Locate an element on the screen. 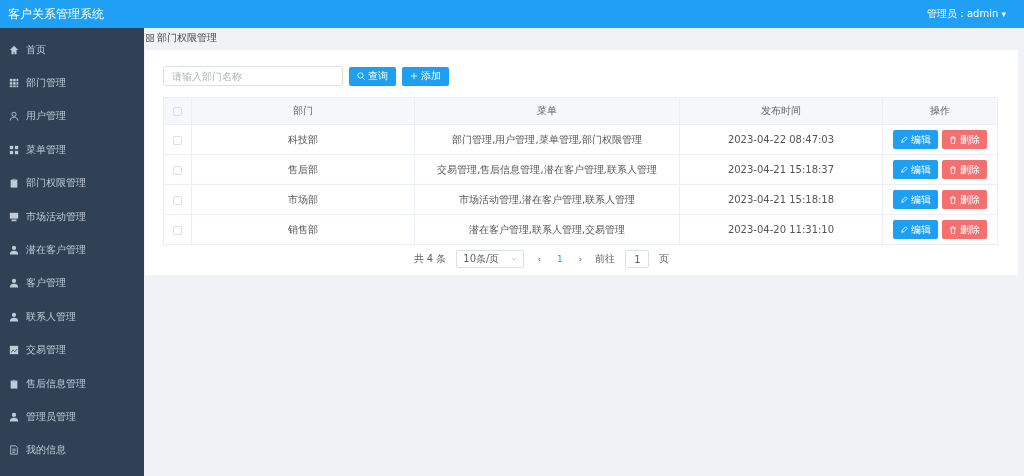 This screenshot has width=1024, height=476. column-header: 操作 is located at coordinates (940, 111).